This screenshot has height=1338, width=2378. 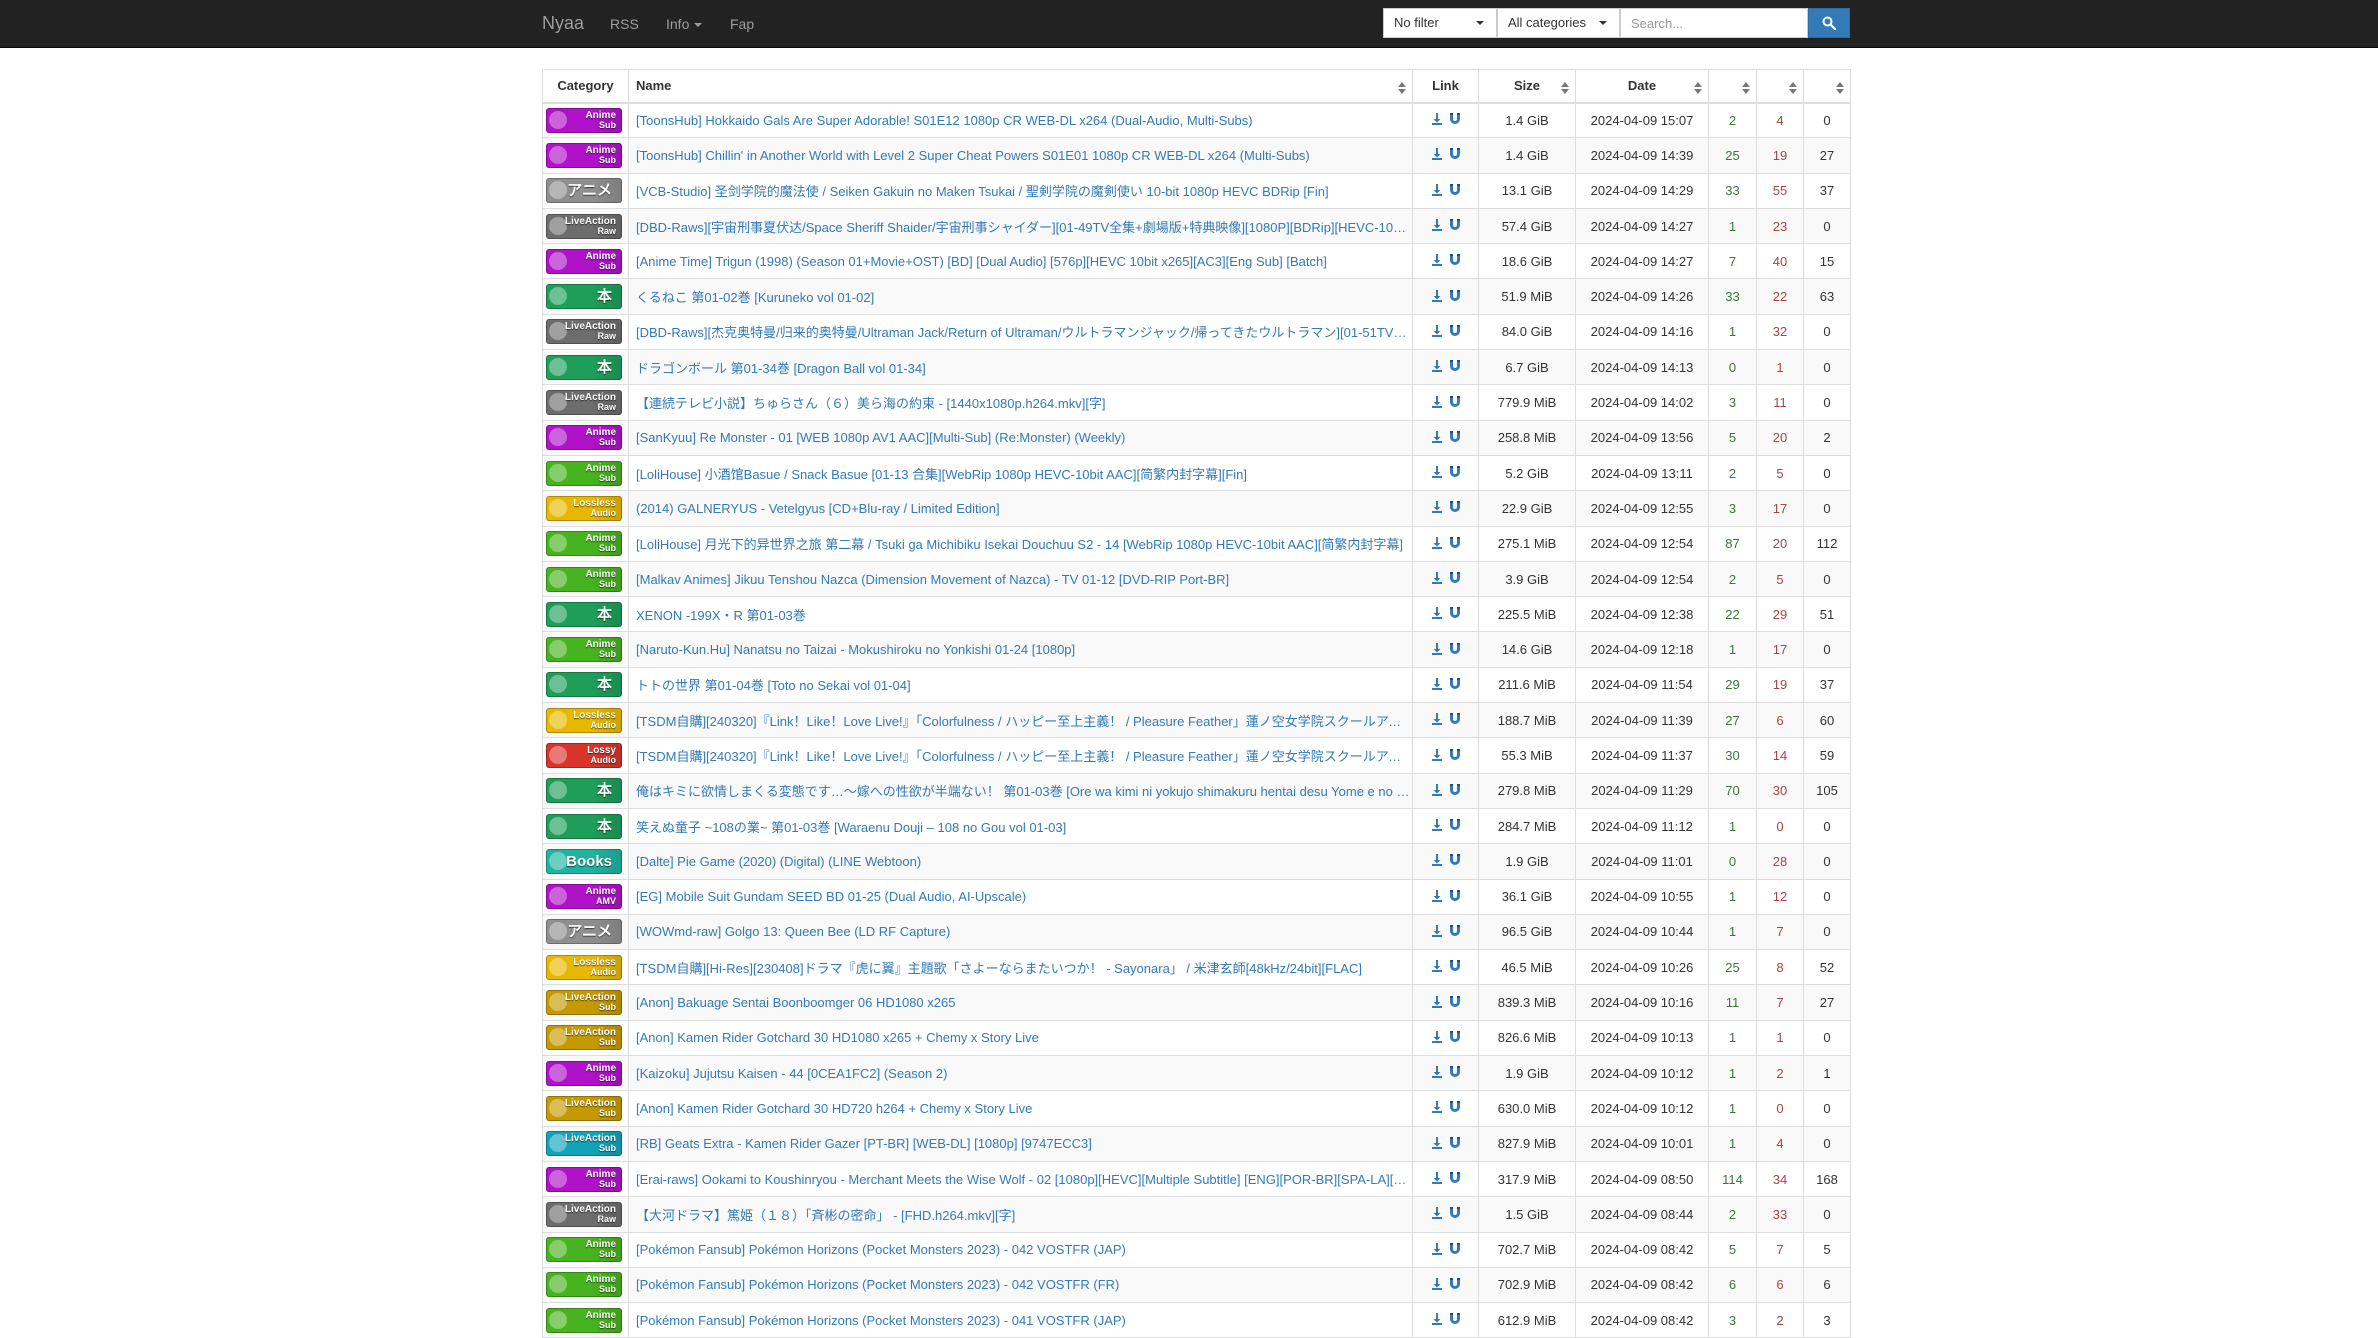 What do you see at coordinates (1829, 23) in the screenshot?
I see `search-button` at bounding box center [1829, 23].